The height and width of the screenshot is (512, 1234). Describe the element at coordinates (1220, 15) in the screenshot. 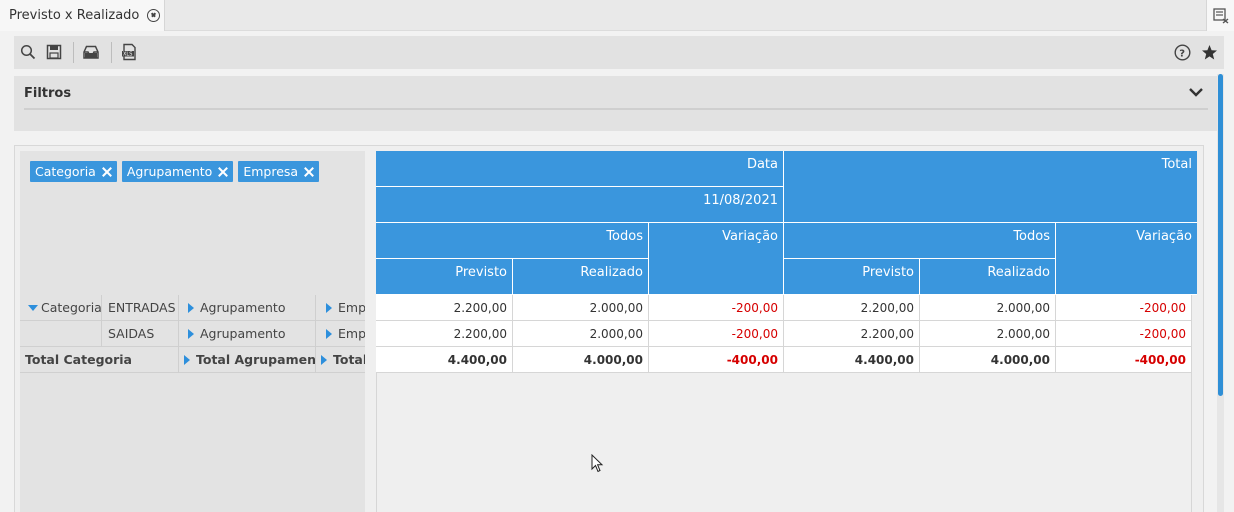

I see `tab-list-icon` at that location.